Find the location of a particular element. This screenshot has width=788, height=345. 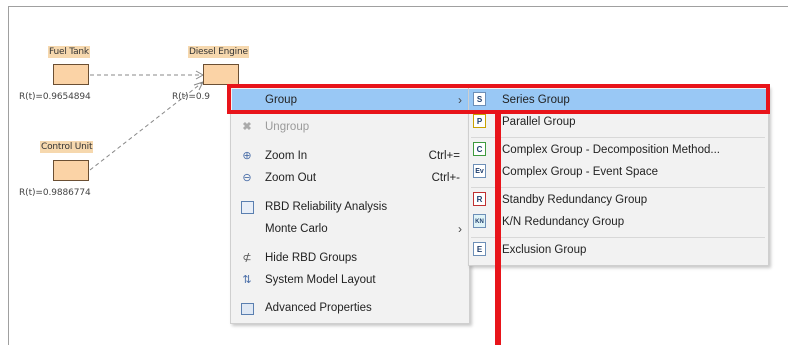

chevron-right-icon: › is located at coordinates (460, 229).